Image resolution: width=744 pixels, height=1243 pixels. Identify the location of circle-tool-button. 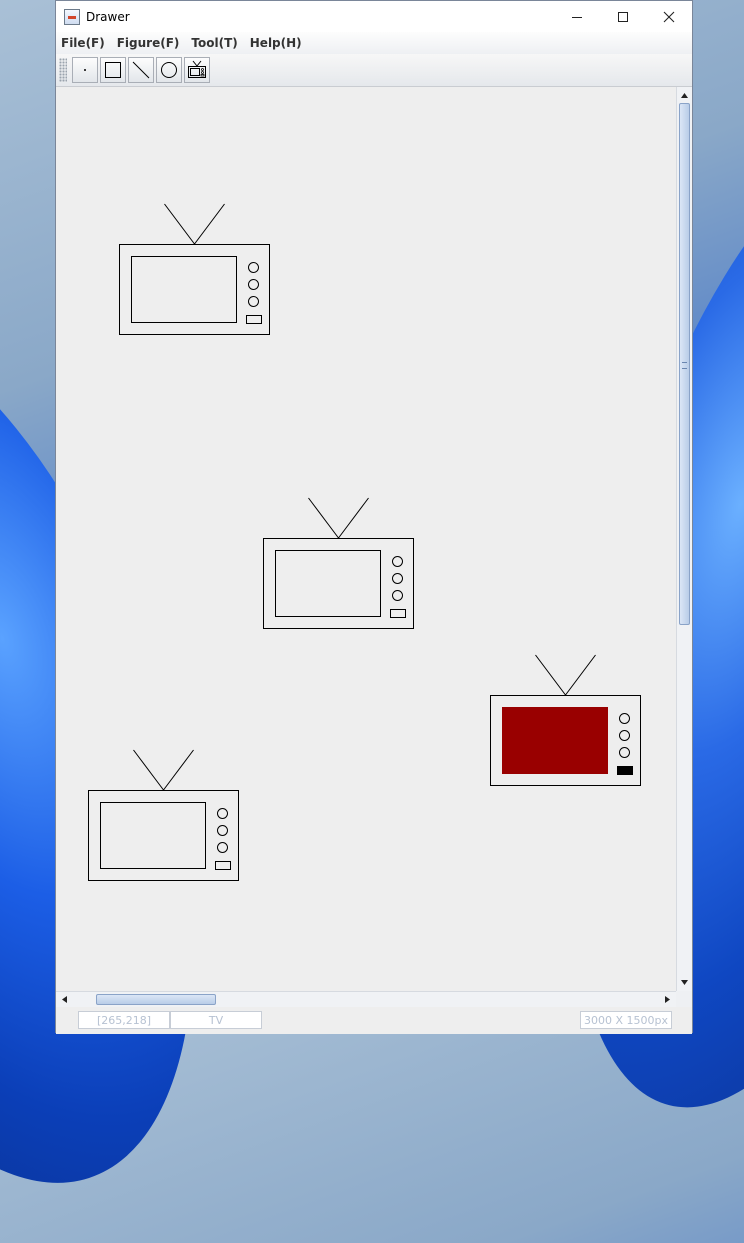
(169, 70).